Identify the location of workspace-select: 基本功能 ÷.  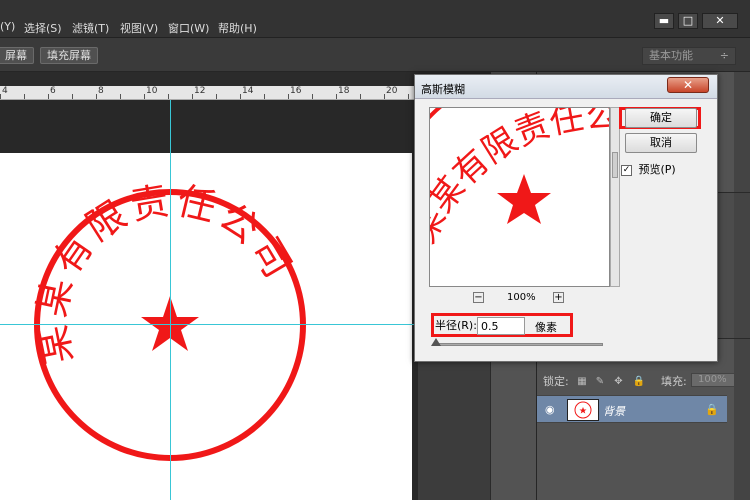
(689, 56).